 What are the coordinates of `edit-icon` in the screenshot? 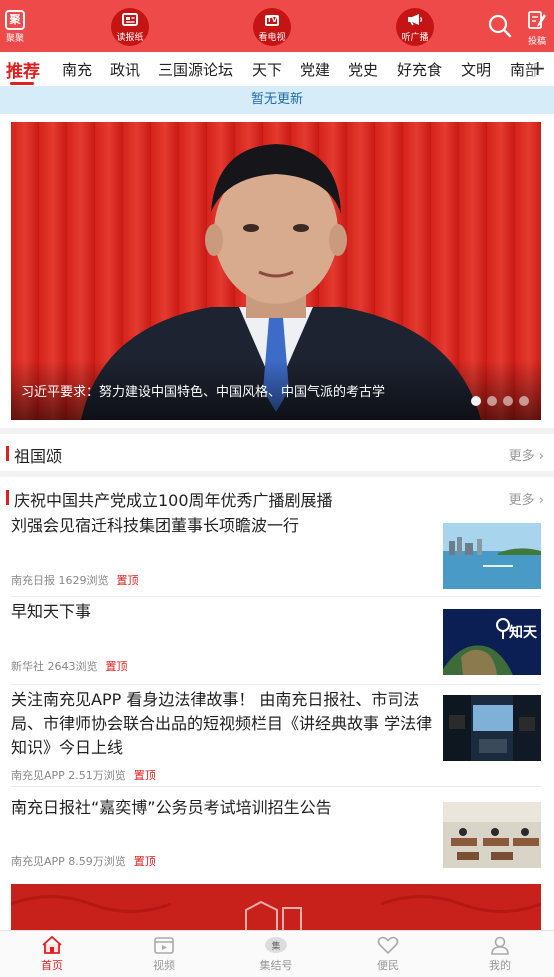 It's located at (537, 20).